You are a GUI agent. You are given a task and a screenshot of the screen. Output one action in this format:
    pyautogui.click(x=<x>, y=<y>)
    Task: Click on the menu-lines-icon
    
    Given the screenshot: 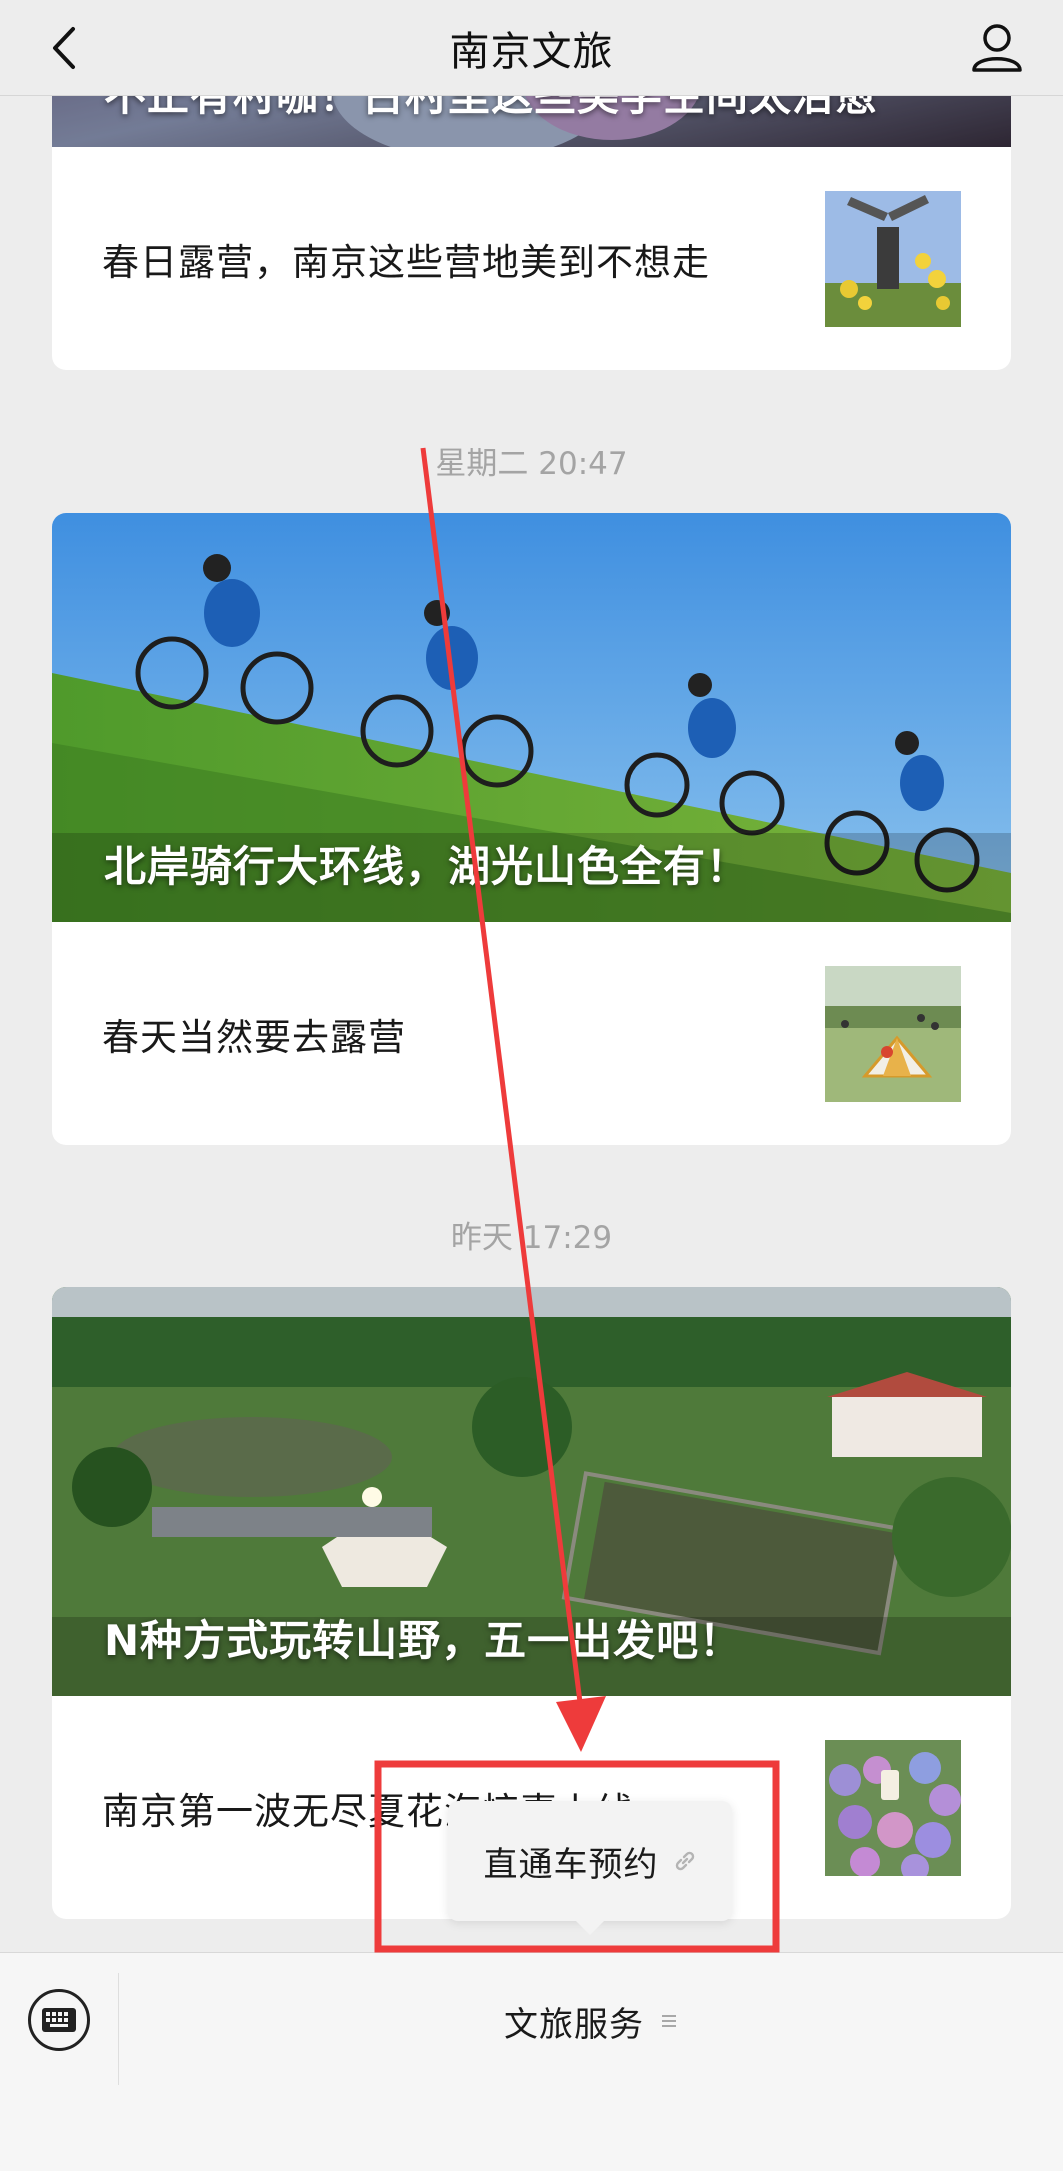 What is the action you would take?
    pyautogui.click(x=669, y=2021)
    